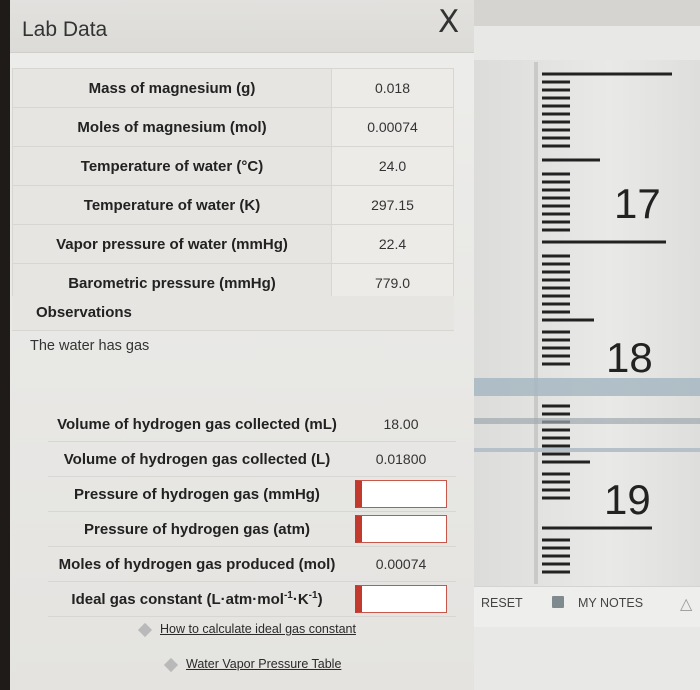 This screenshot has height=690, width=700. I want to click on table-row: Vapor pressure of water (mmHg) 22.4, so click(233, 244).